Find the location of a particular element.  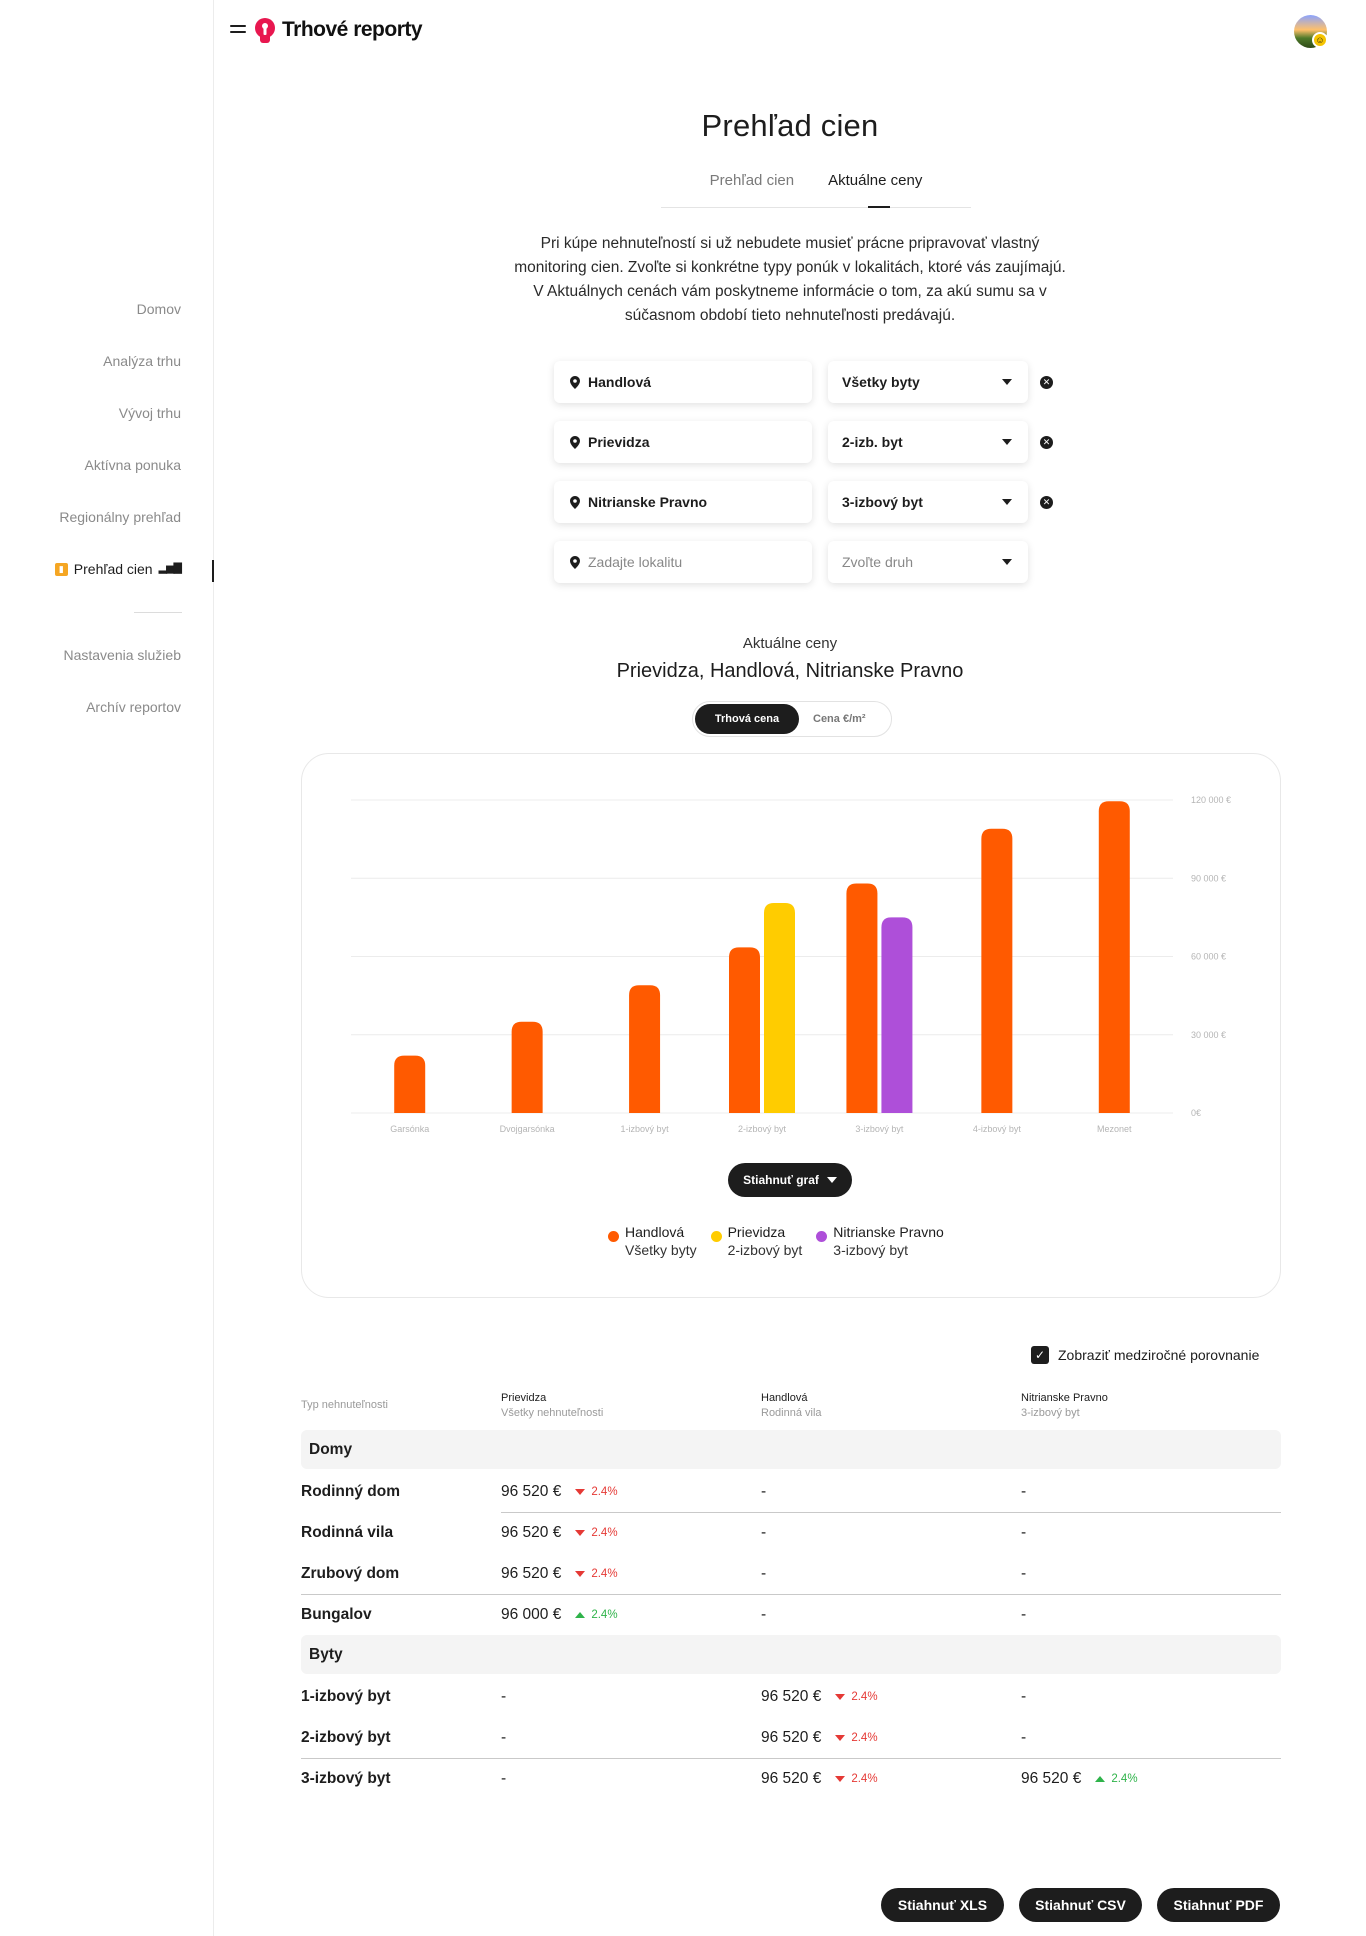

sidebar-secondary-nav: Nastavenia služieb Archív reportov is located at coordinates (122, 699).